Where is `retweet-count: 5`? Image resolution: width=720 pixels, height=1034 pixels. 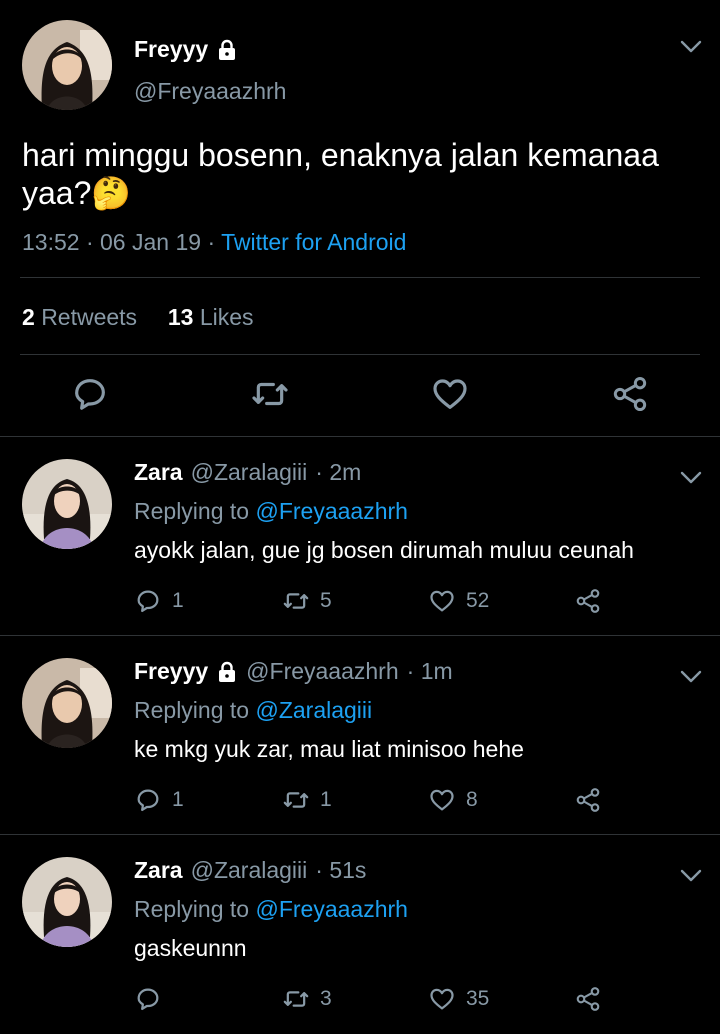
retweet-count: 5 is located at coordinates (326, 600).